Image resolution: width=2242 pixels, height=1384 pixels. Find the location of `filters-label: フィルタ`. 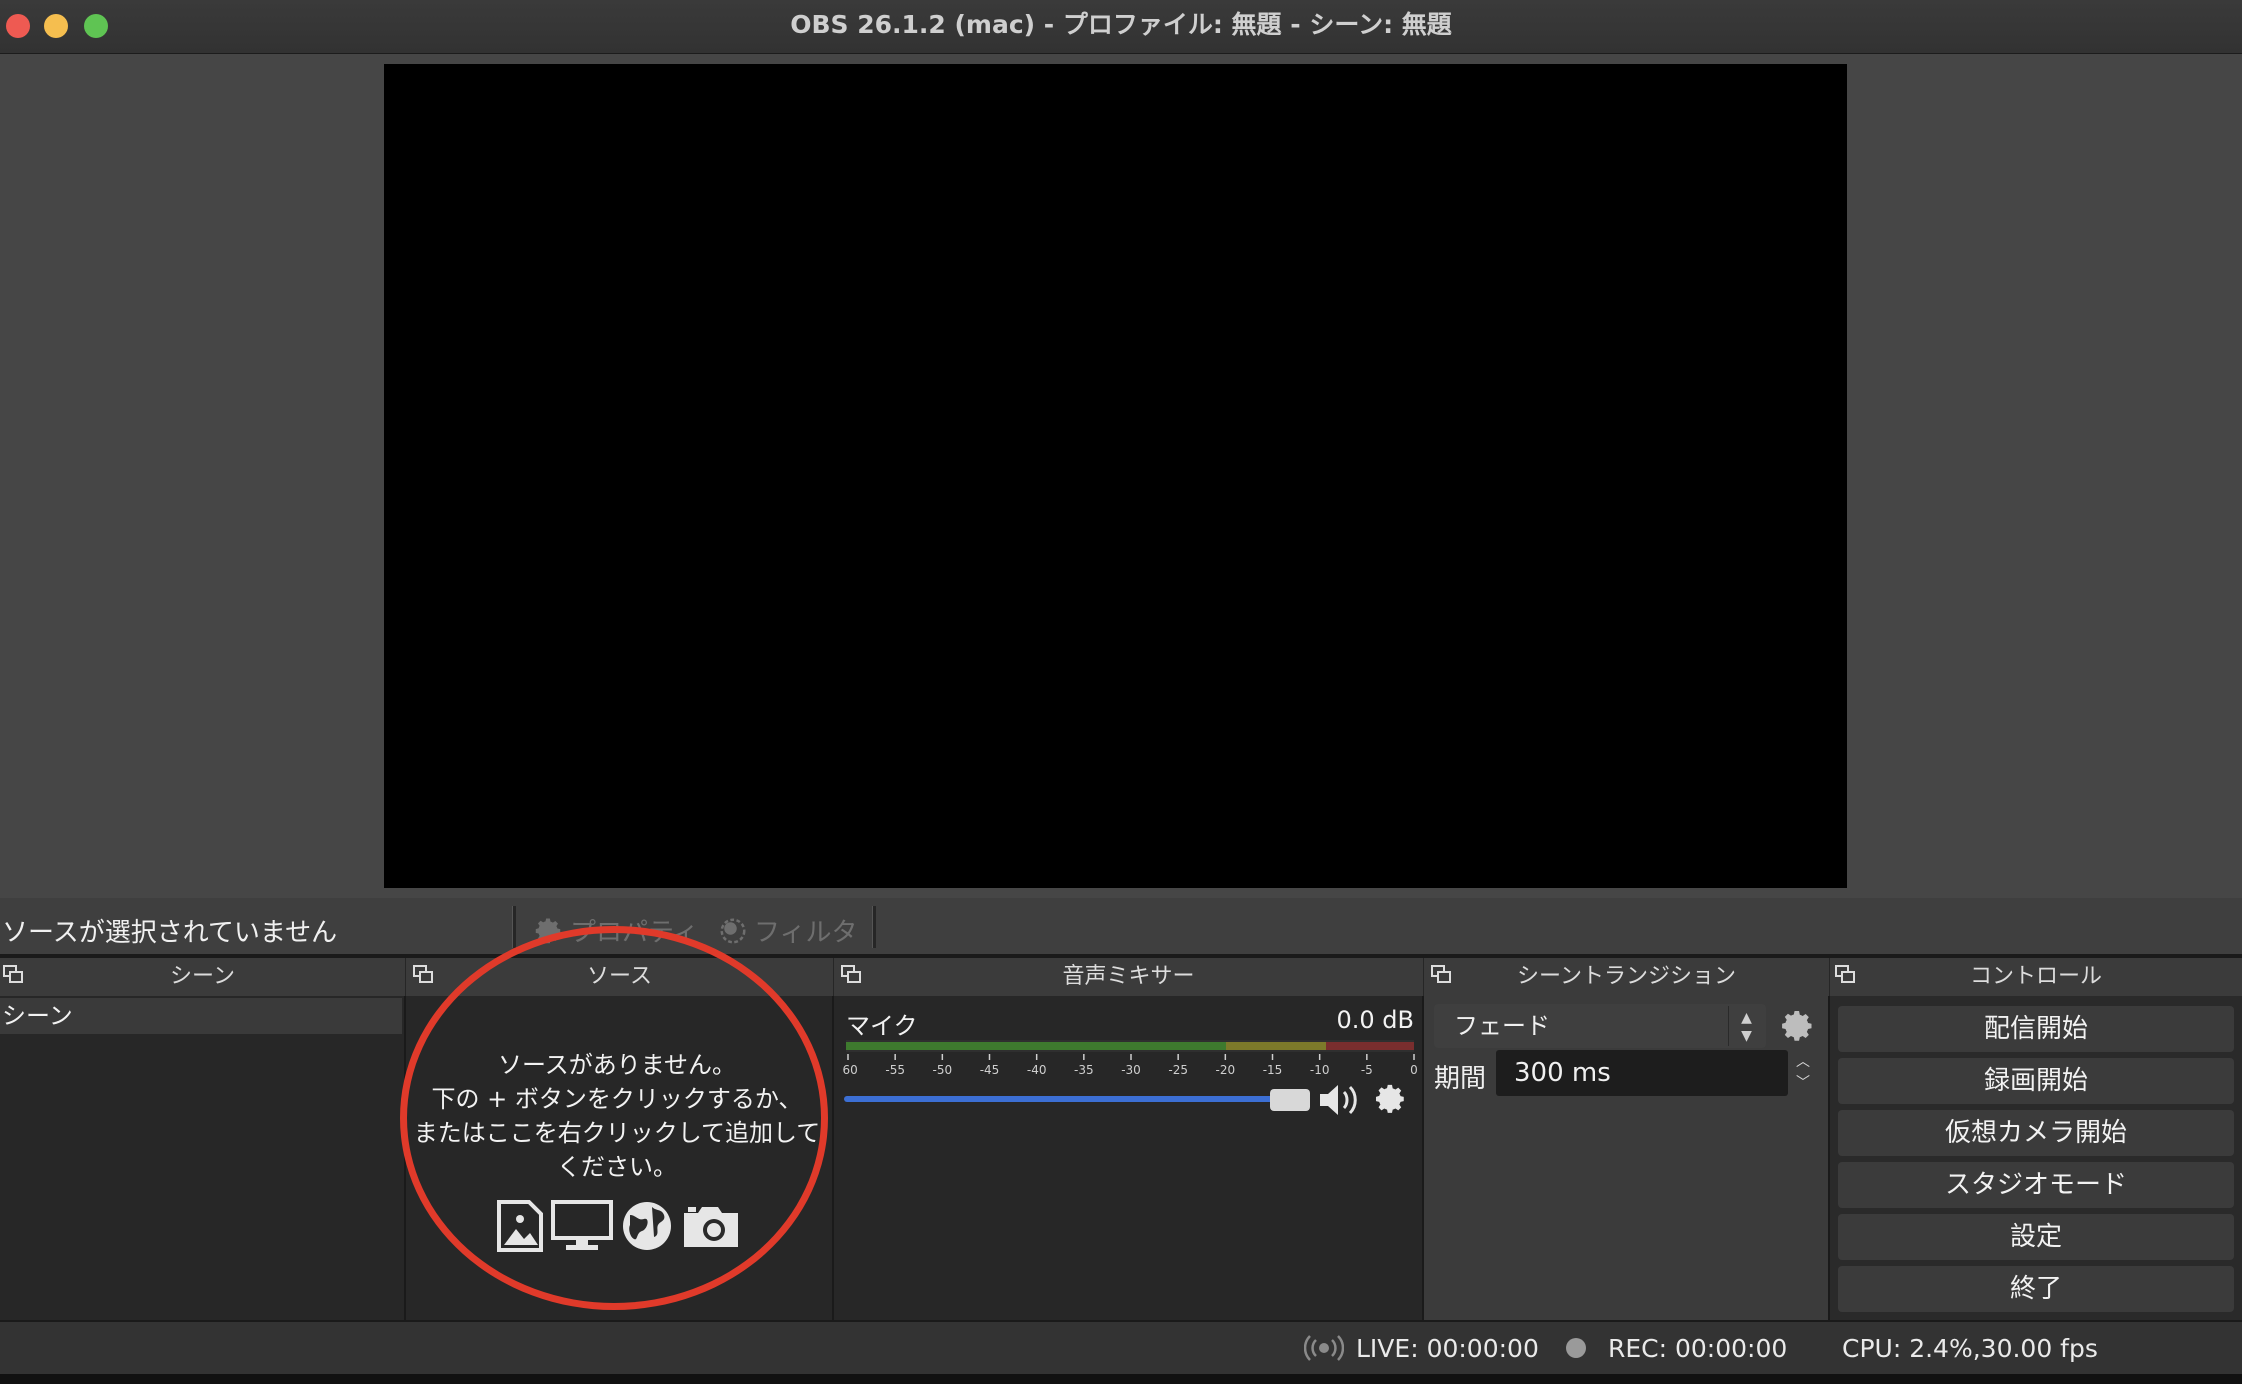

filters-label: フィルタ is located at coordinates (806, 933).